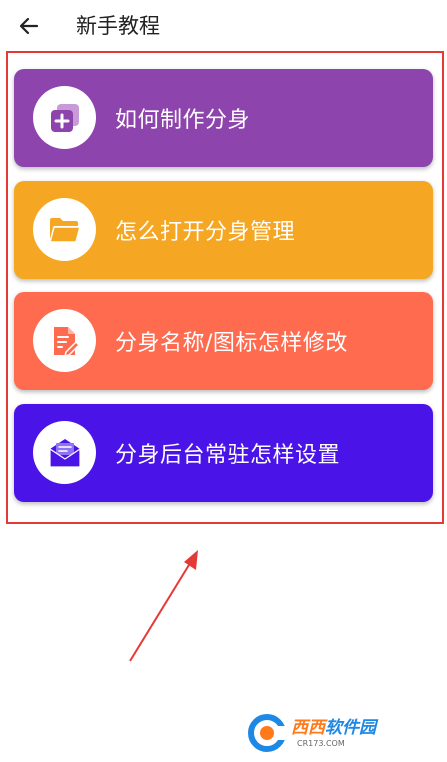 The height and width of the screenshot is (762, 447). I want to click on watermark: 西西软件园 CR173.COM, so click(339, 733).